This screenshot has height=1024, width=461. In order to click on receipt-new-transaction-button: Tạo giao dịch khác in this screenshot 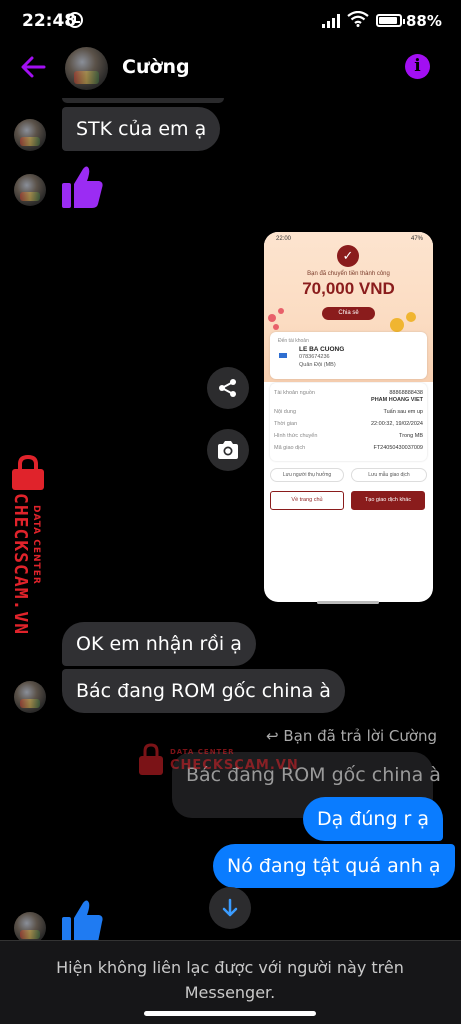, I will do `click(388, 500)`.